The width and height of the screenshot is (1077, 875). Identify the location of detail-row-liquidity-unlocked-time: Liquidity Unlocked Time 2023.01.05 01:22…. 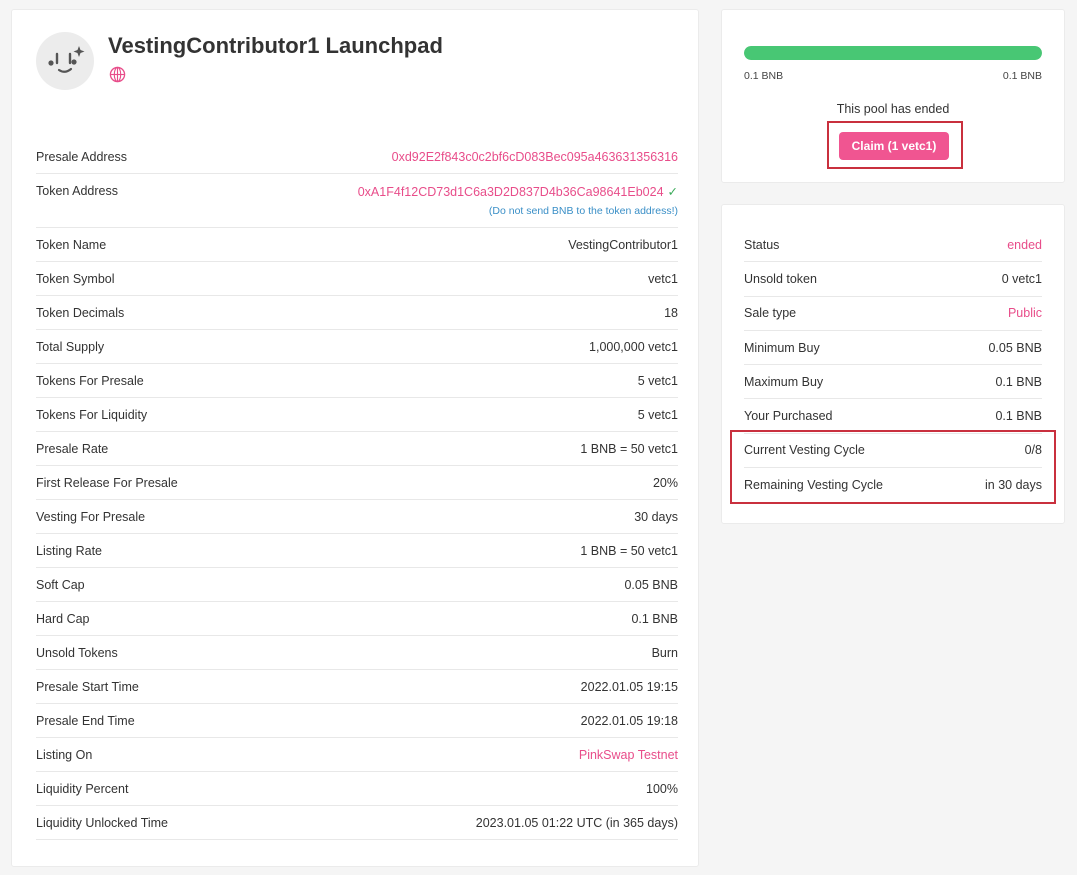
(357, 823).